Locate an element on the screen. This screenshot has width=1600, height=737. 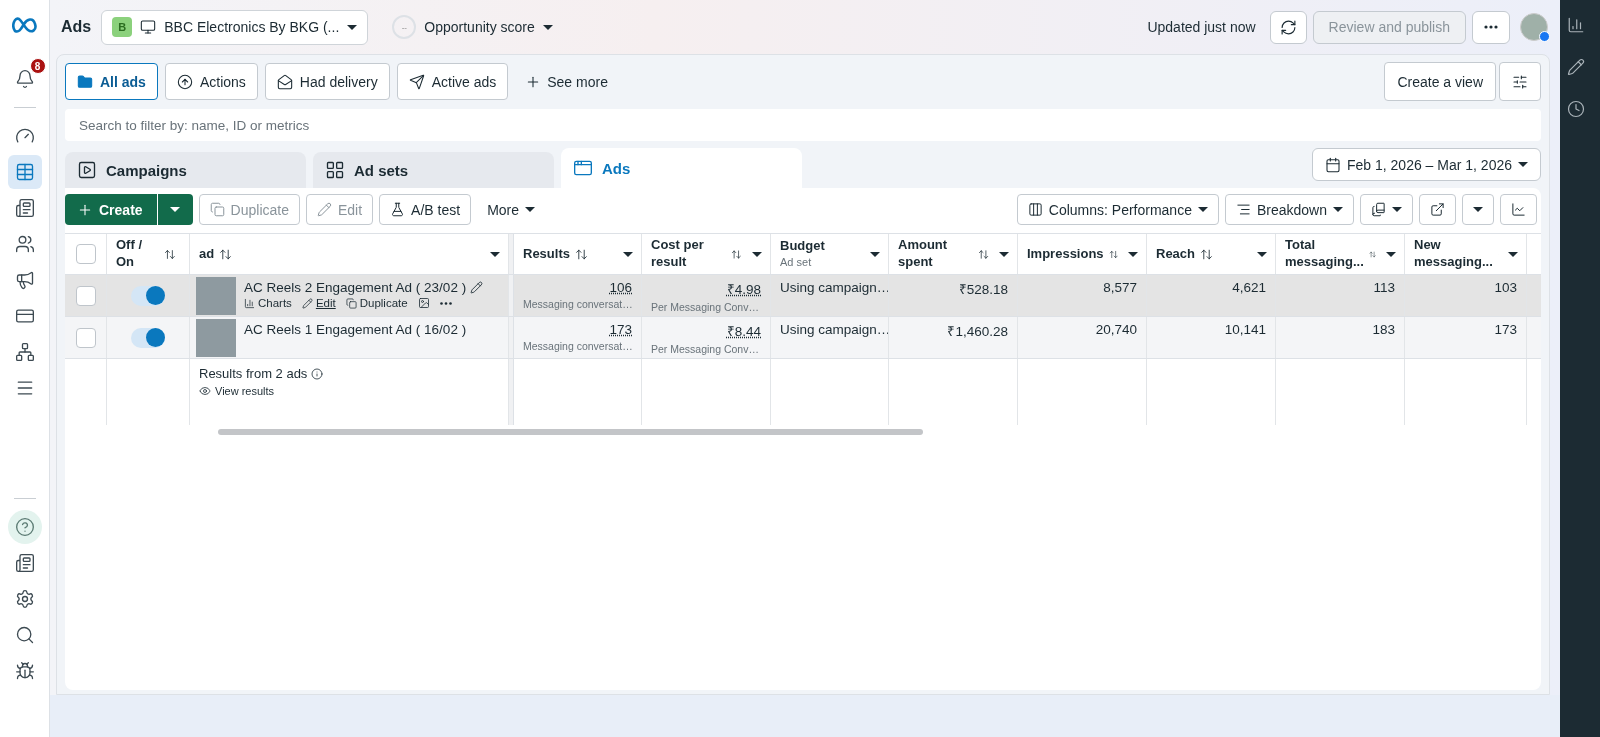
create-menu-button is located at coordinates (175, 209).